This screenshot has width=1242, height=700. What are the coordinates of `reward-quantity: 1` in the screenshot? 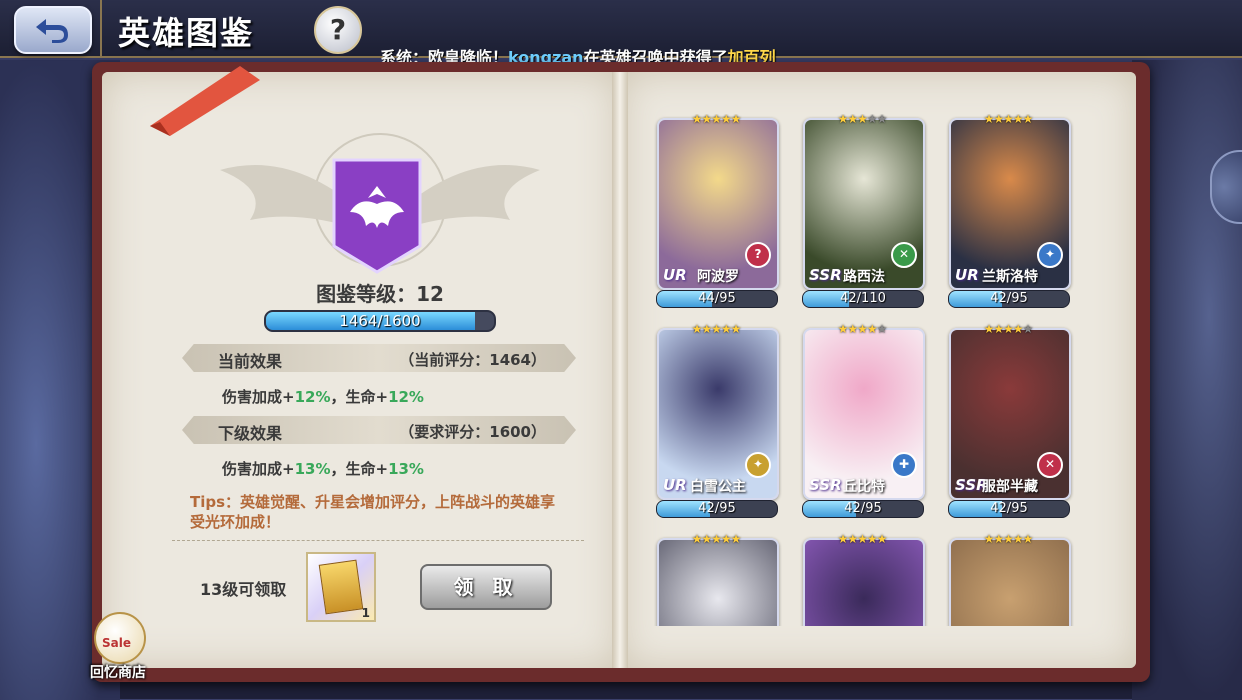 It's located at (365, 613).